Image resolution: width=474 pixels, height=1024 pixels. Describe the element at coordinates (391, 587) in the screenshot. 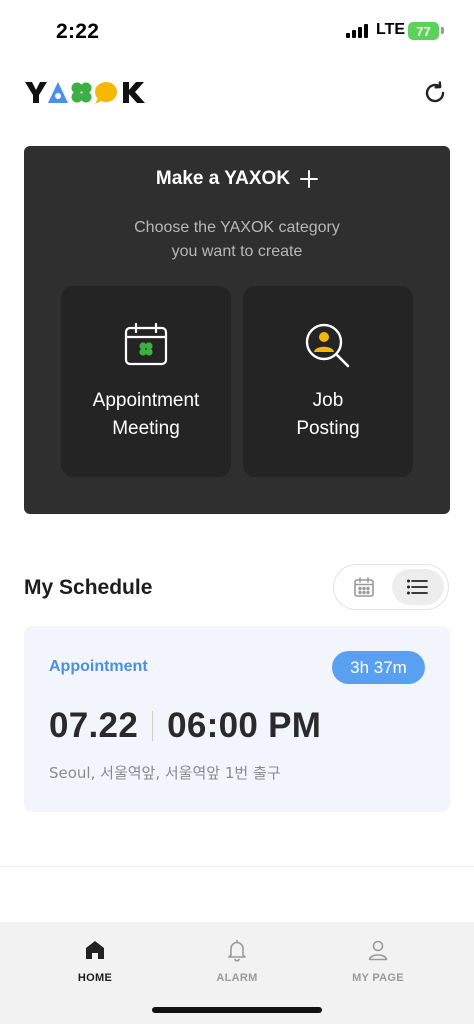

I see `view-toggle` at that location.